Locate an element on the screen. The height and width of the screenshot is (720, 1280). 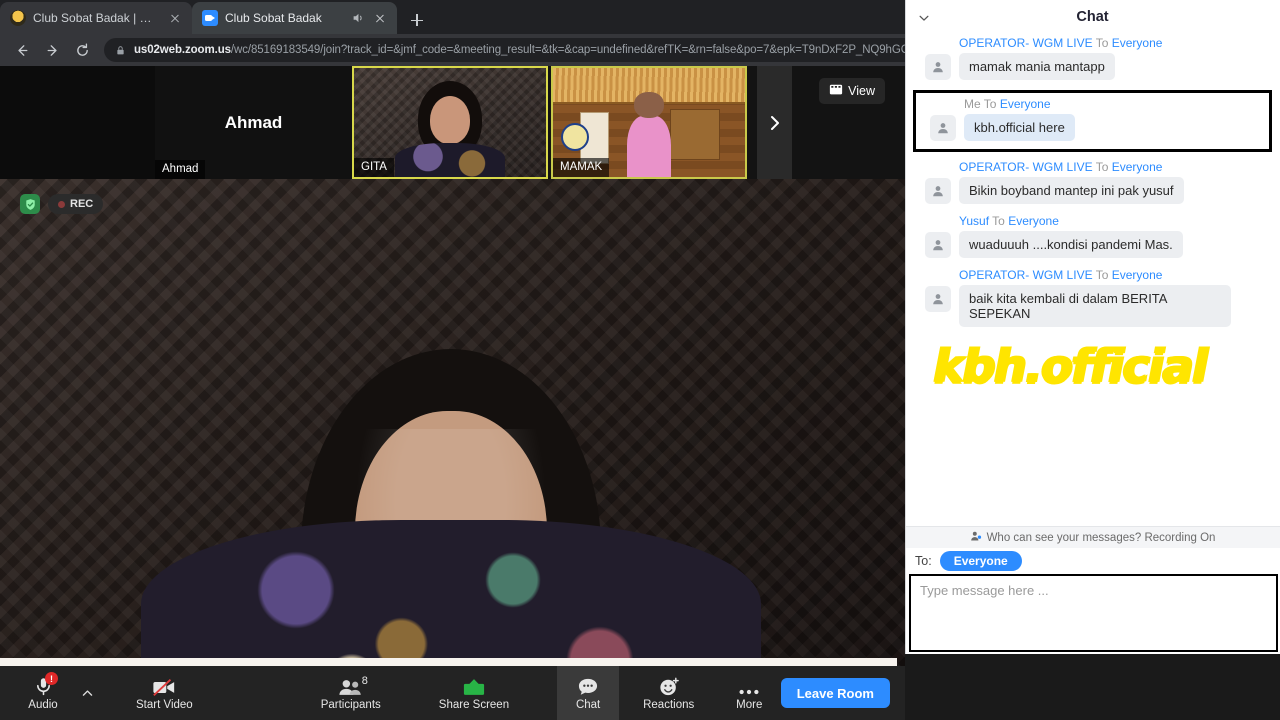
decorative-shelf-right is located at coordinates (695, 134).